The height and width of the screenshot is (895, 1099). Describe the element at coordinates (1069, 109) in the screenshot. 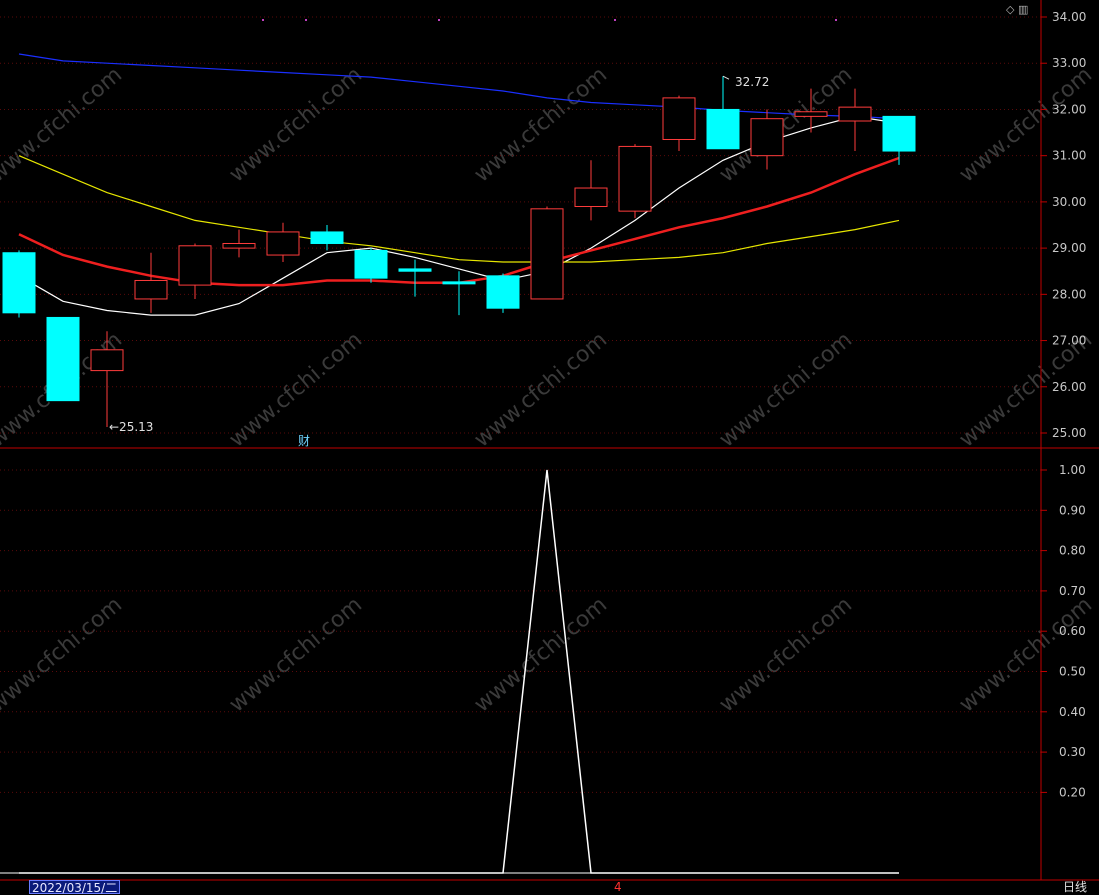

I see `price-tick-label: 32.00` at that location.